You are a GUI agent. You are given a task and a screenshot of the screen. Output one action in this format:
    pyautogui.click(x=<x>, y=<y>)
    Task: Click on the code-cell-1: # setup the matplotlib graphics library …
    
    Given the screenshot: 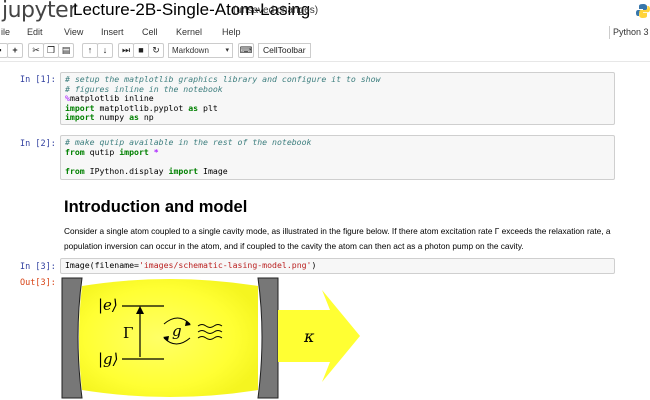 What is the action you would take?
    pyautogui.click(x=337, y=98)
    